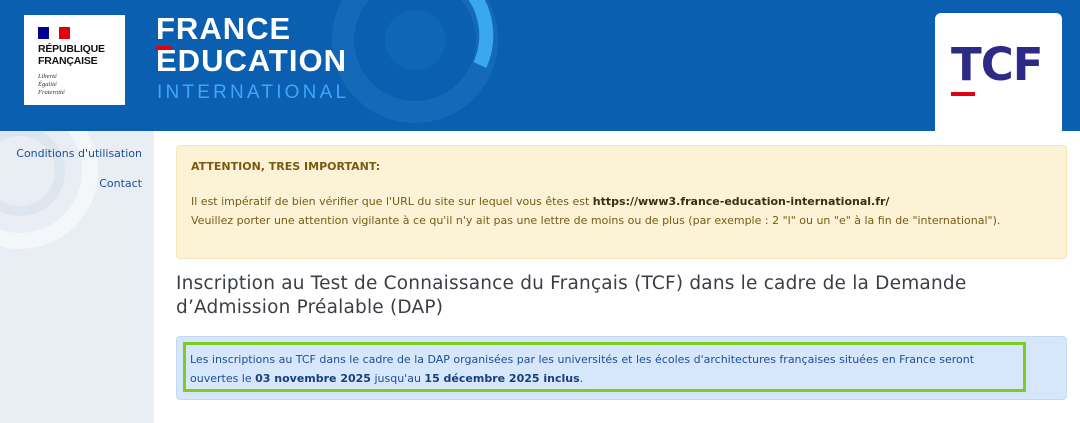  I want to click on fei-accent-bar, so click(164, 48).